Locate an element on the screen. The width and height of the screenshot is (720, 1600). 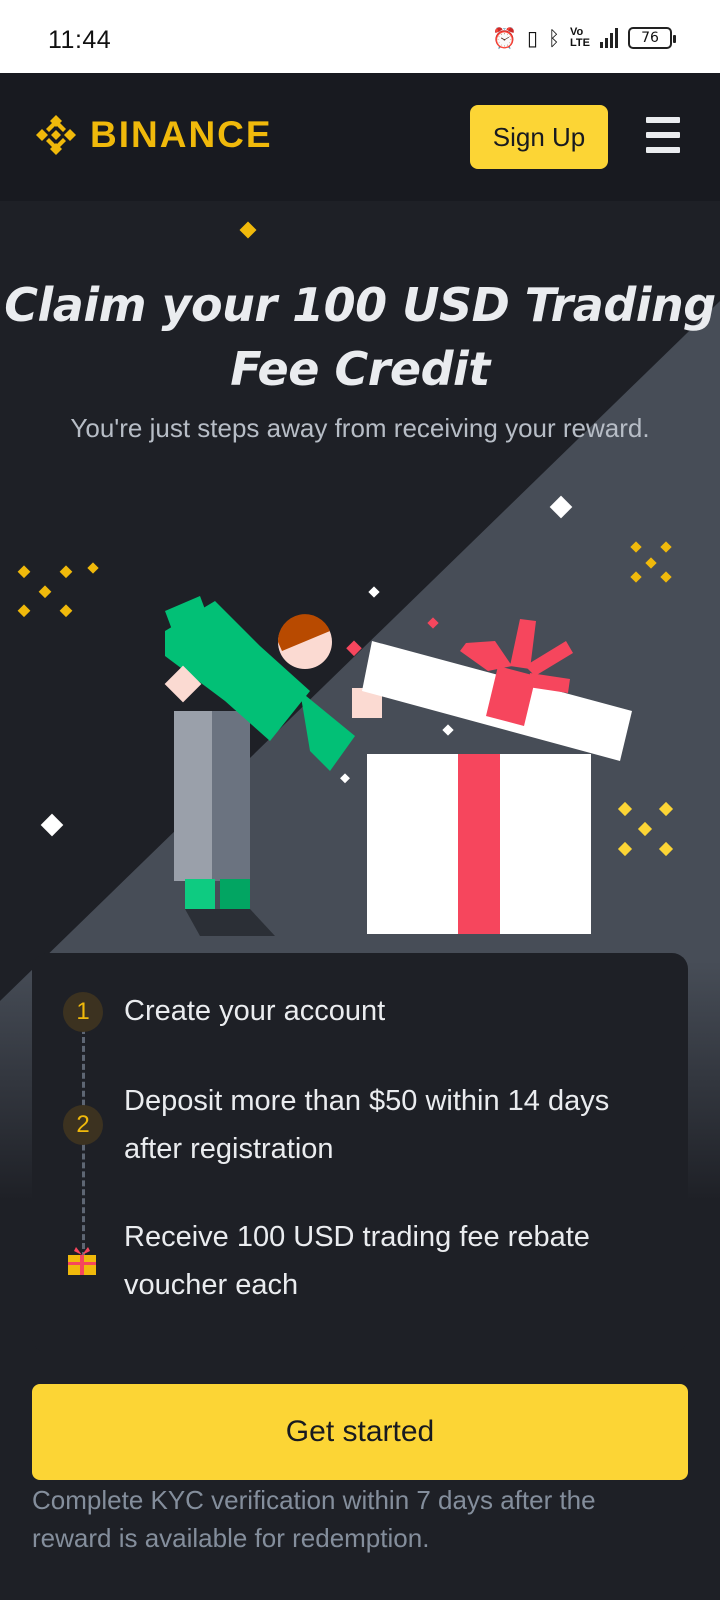
binance-logo: BINANCE is located at coordinates (152, 135).